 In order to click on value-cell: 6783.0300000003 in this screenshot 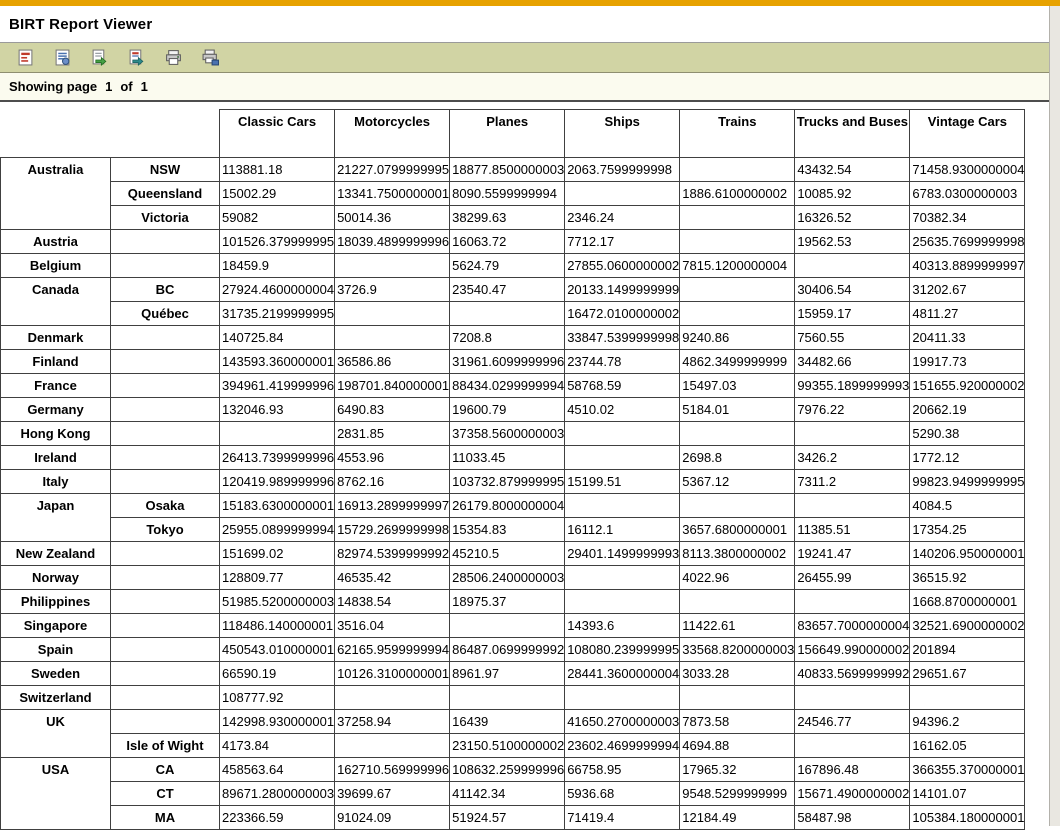, I will do `click(967, 193)`.